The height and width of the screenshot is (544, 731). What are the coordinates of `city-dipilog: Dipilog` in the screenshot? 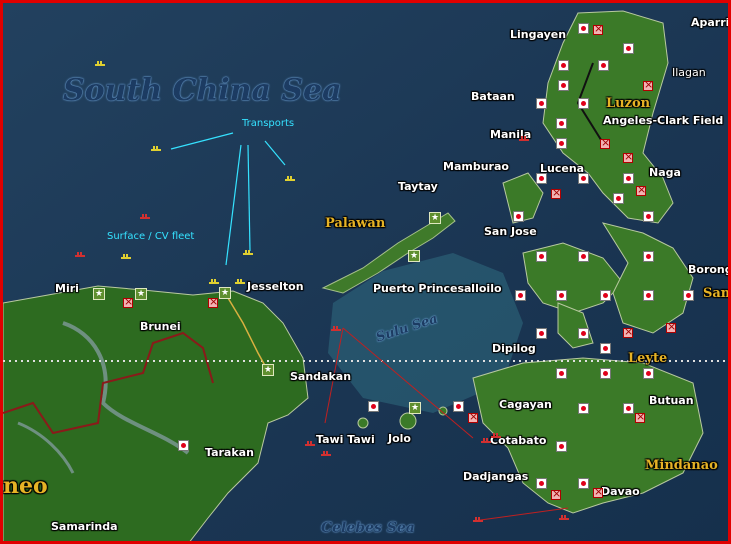 It's located at (514, 348).